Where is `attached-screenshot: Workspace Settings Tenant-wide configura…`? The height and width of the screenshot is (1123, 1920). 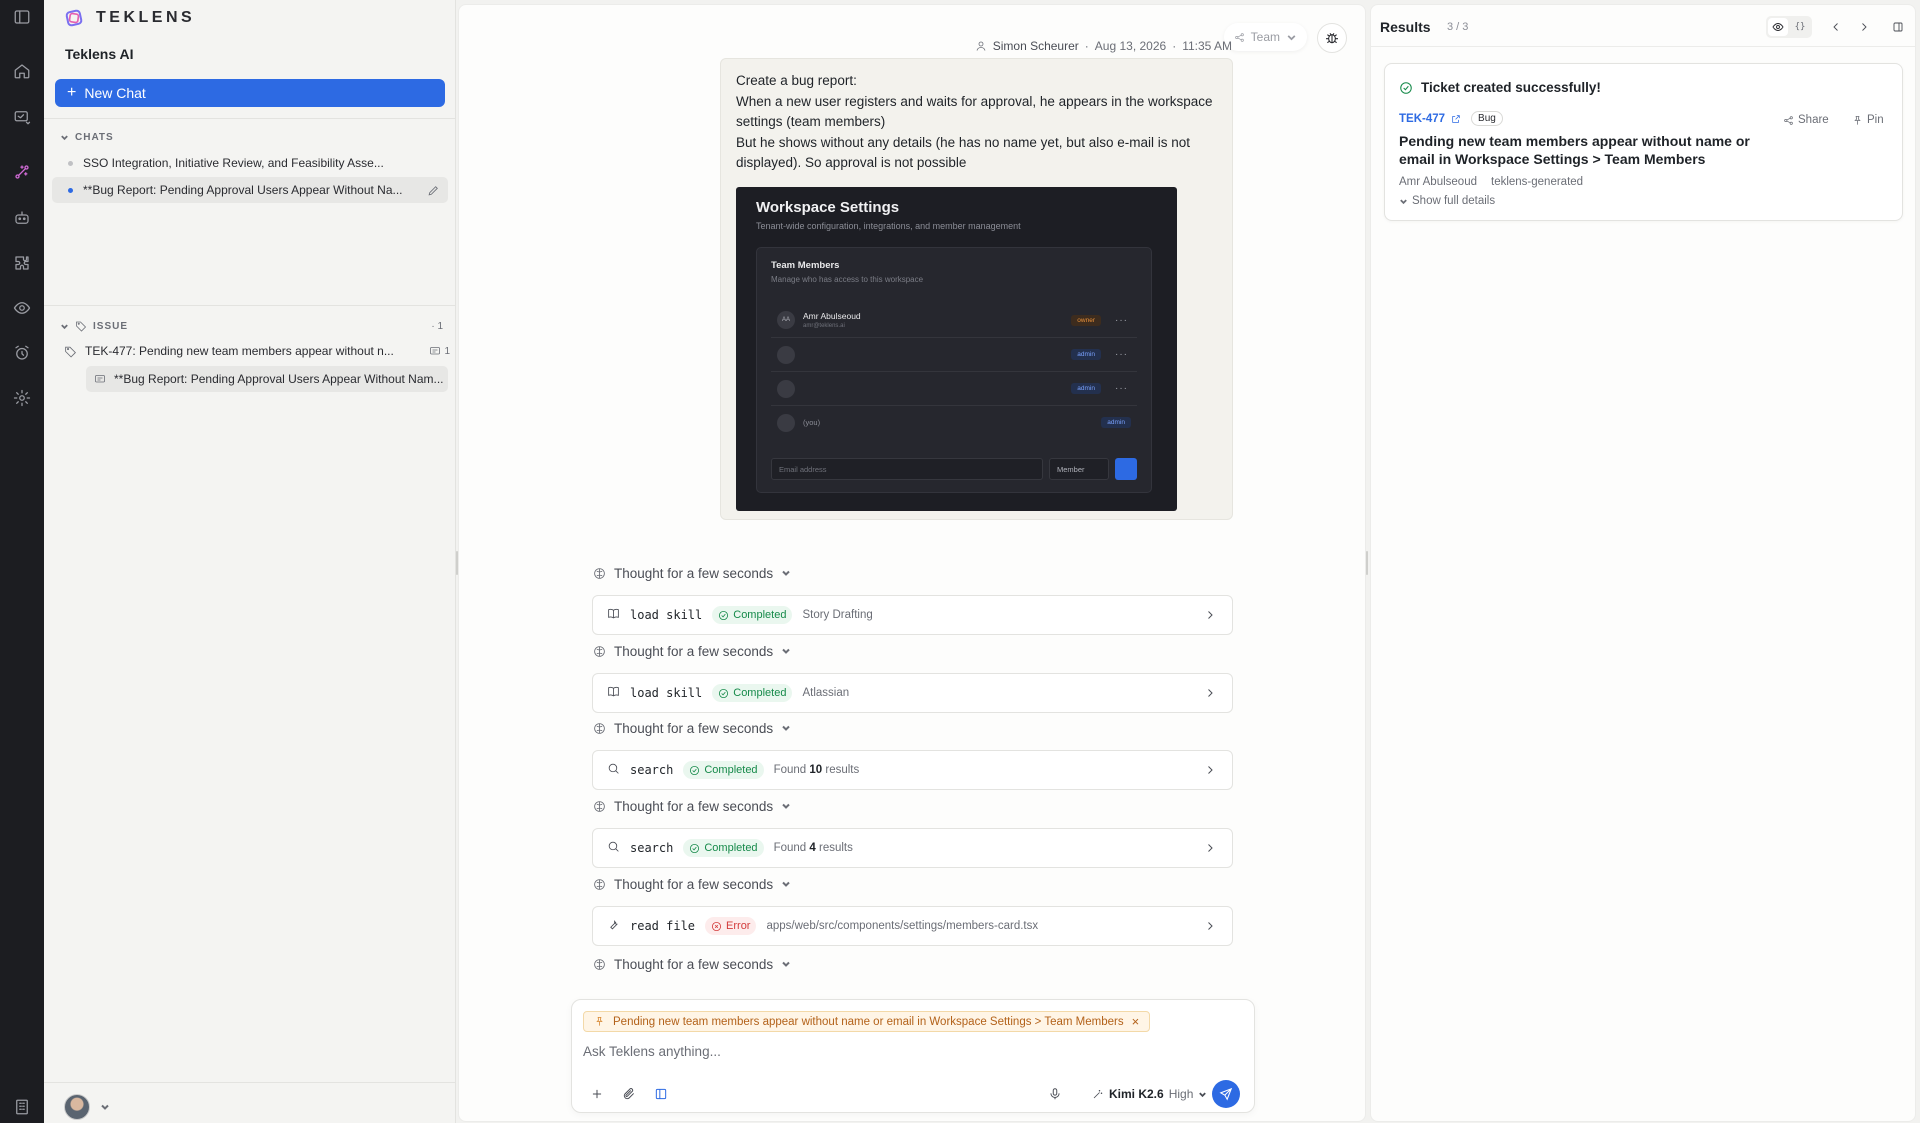
attached-screenshot: Workspace Settings Tenant-wide configura… is located at coordinates (956, 349).